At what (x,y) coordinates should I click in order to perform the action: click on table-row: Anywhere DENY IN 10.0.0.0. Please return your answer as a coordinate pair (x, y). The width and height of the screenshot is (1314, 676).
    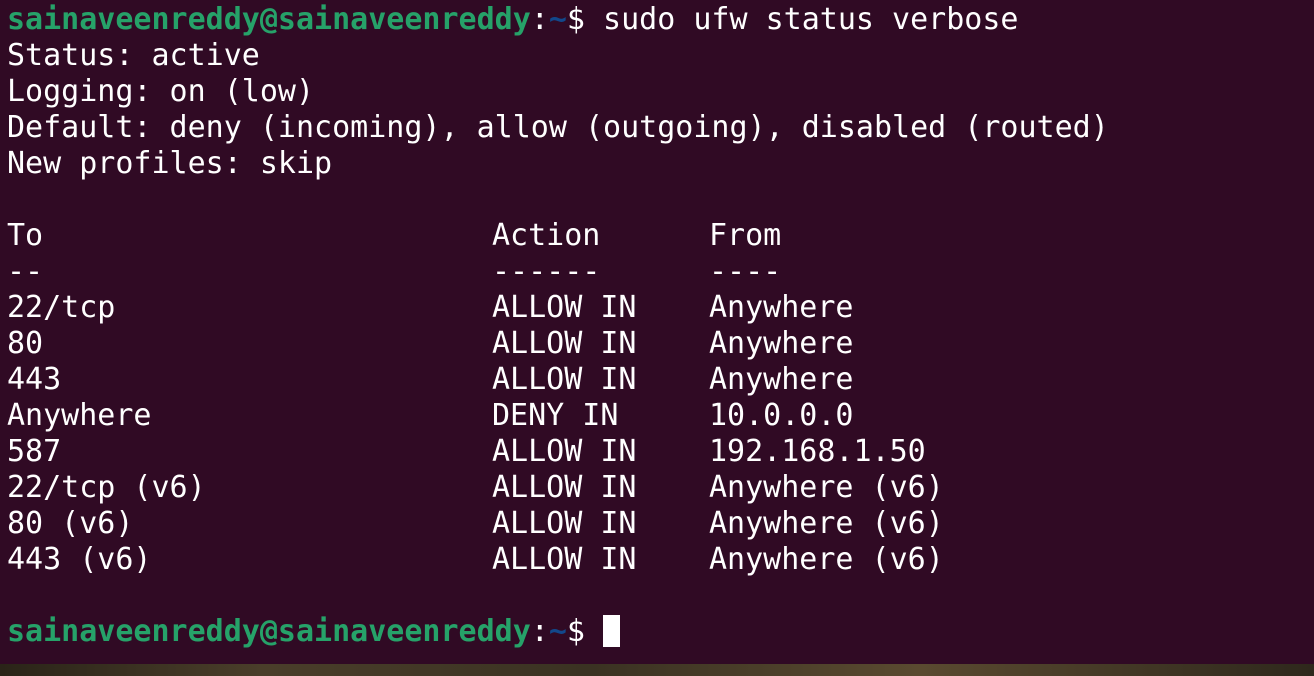
    Looking at the image, I should click on (430, 416).